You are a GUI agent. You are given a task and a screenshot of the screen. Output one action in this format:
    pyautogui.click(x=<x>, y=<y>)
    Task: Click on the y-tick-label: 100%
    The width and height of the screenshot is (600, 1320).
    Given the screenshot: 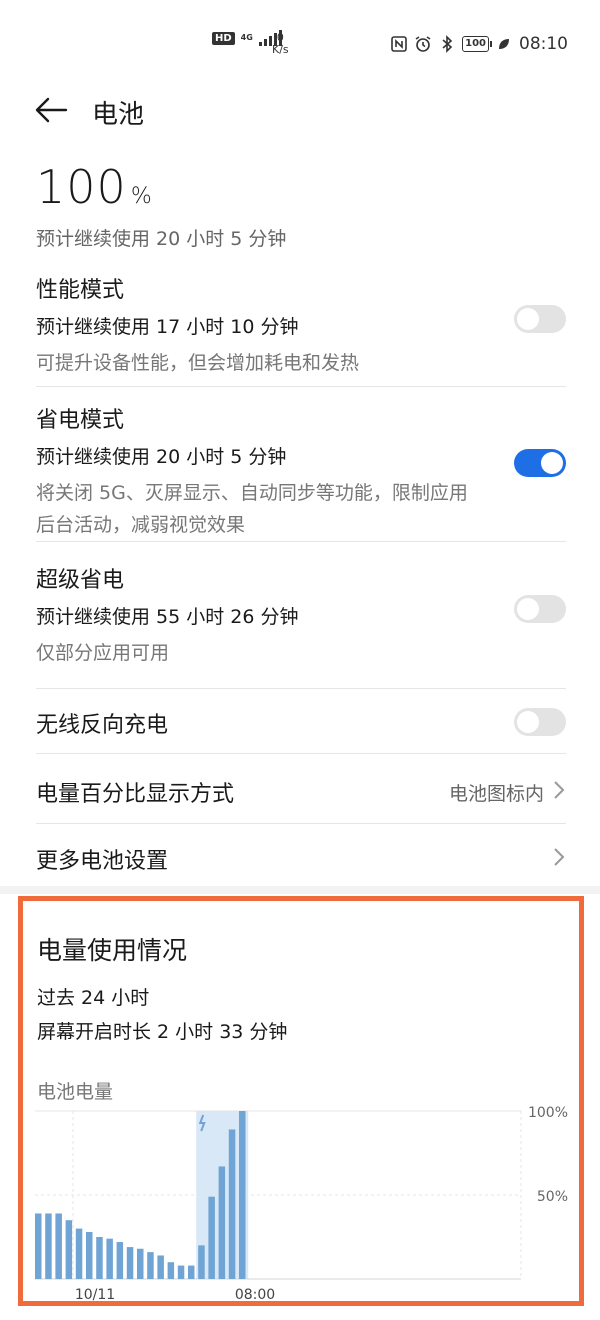 What is the action you would take?
    pyautogui.click(x=548, y=1113)
    